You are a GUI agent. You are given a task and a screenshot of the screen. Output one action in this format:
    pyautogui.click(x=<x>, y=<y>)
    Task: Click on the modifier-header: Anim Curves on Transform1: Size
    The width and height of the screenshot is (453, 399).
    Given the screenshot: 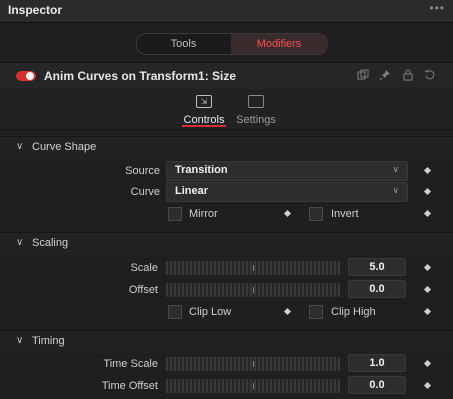 What is the action you would take?
    pyautogui.click(x=226, y=76)
    